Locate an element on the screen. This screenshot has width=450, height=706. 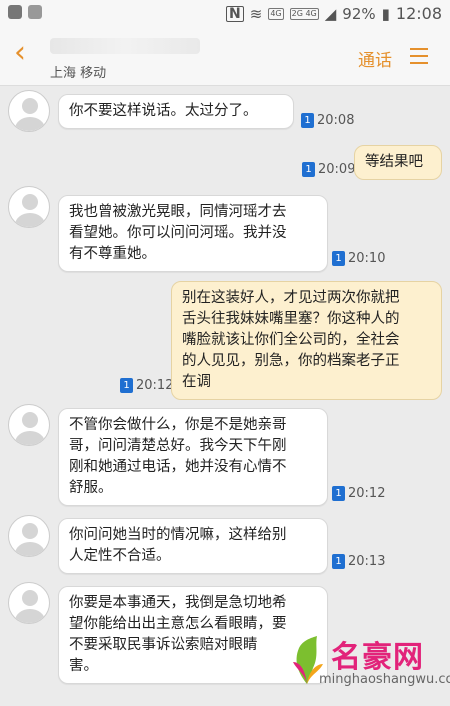
message-time: 20:09 is located at coordinates (337, 169).